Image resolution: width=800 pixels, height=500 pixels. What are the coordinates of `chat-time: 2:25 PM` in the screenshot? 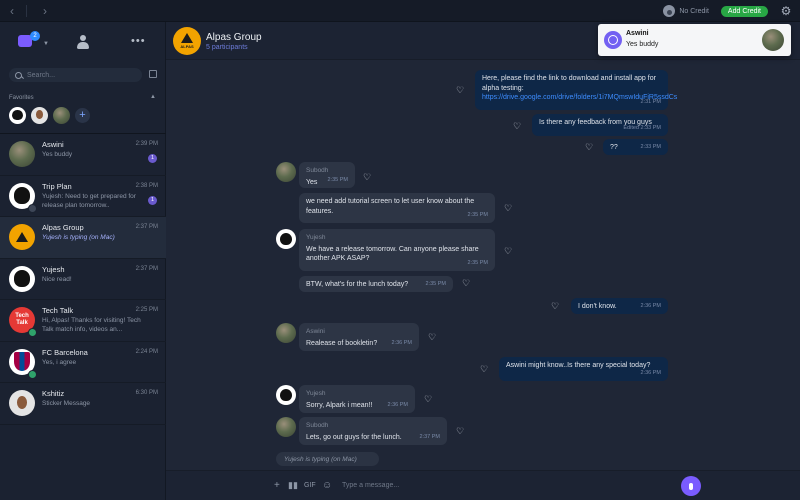 It's located at (146, 310).